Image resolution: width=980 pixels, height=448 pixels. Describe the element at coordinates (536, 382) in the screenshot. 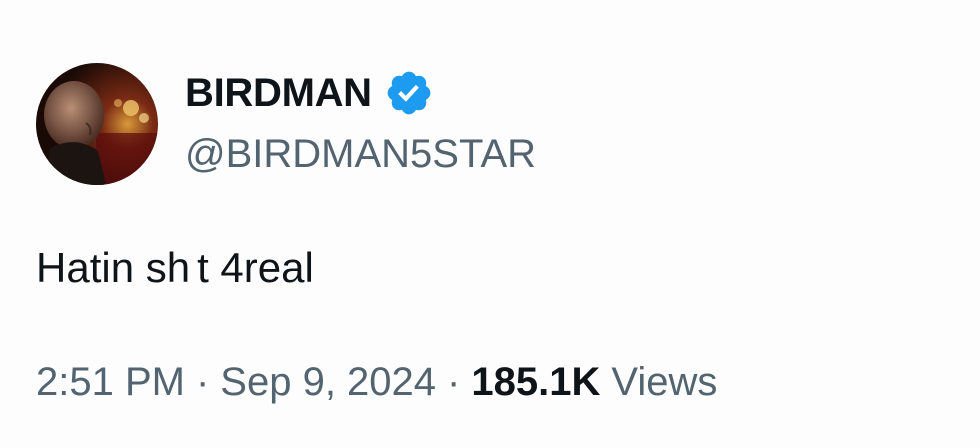

I see `views-count: 185.1K` at that location.